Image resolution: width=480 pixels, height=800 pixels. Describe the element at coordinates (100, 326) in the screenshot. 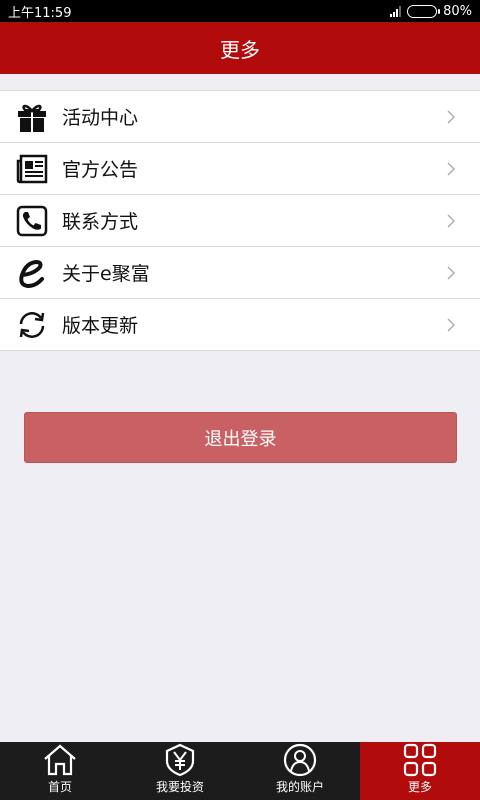

I see `menu-item-label: 版本更新` at that location.